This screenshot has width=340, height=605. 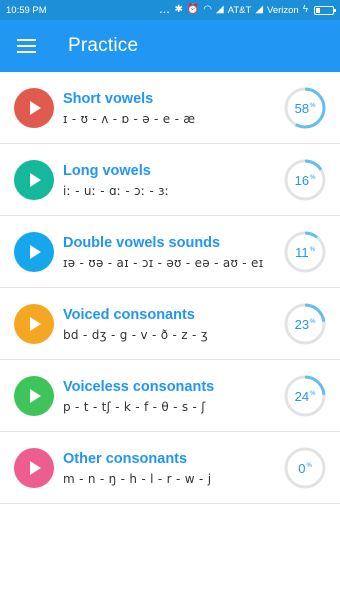 I want to click on progress-number: 16, so click(x=302, y=180).